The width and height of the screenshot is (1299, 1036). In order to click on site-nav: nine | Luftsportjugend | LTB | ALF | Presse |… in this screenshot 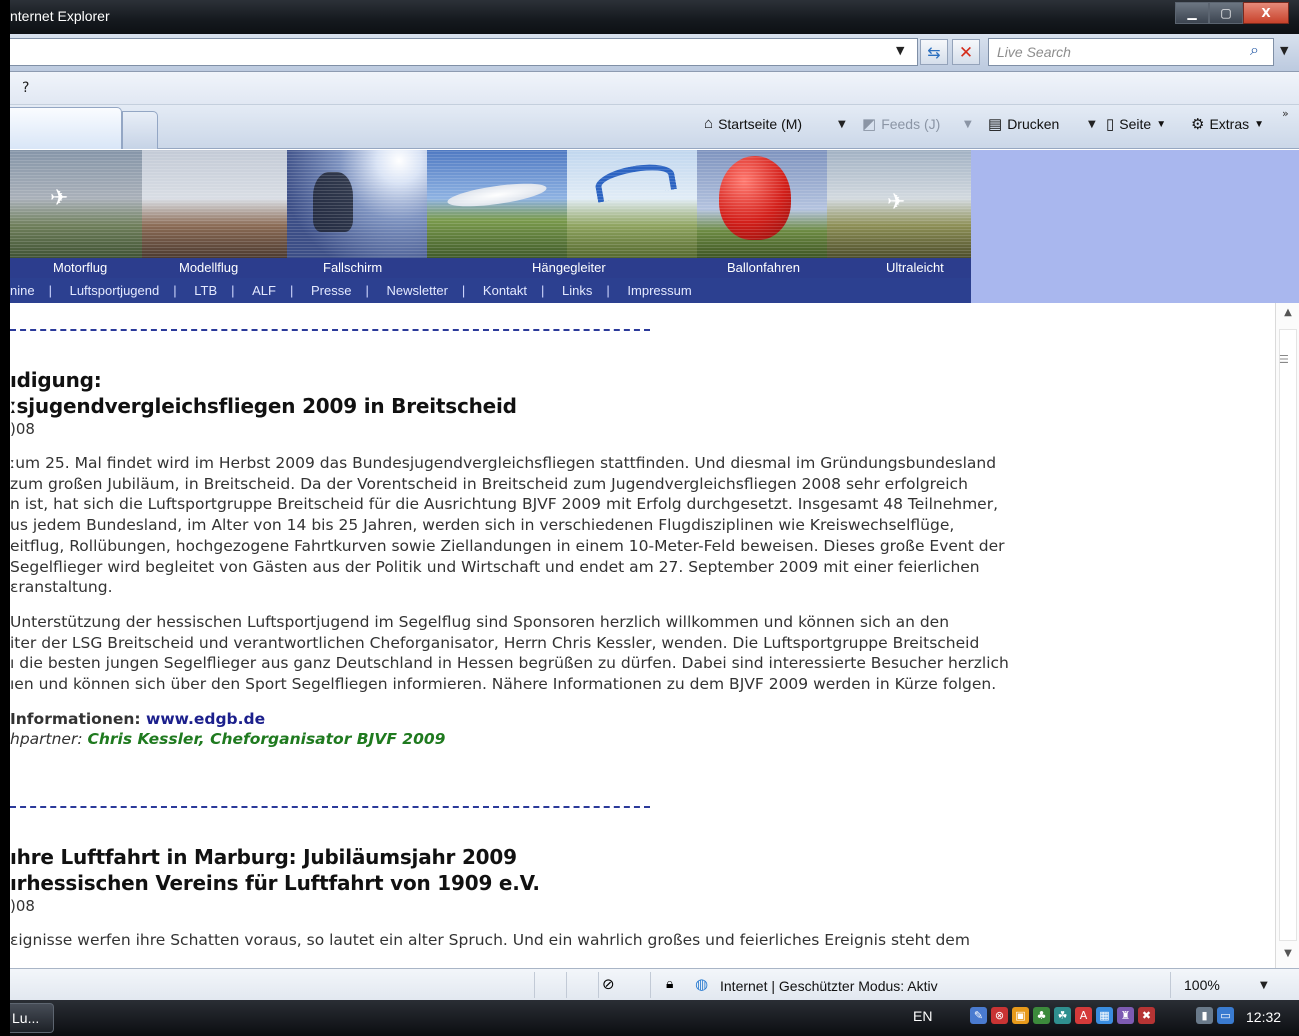, I will do `click(490, 290)`.